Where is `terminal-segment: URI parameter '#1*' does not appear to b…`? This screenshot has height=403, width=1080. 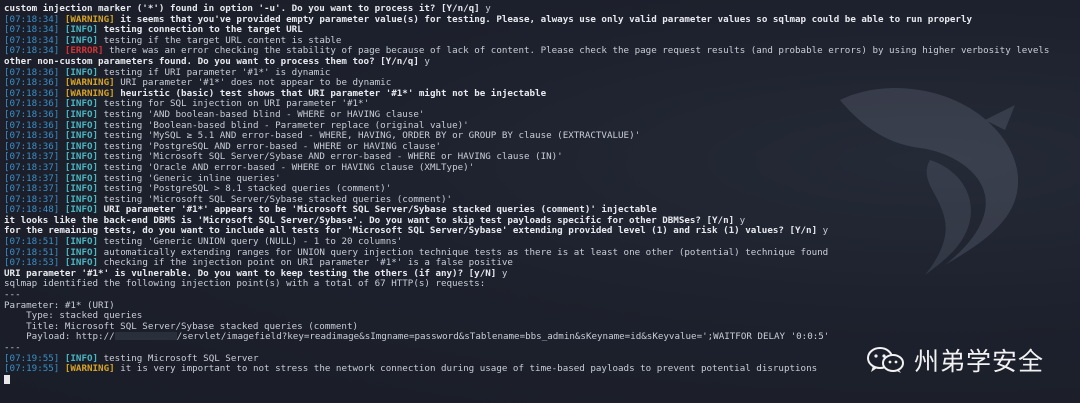 terminal-segment: URI parameter '#1*' does not appear to b… is located at coordinates (256, 83).